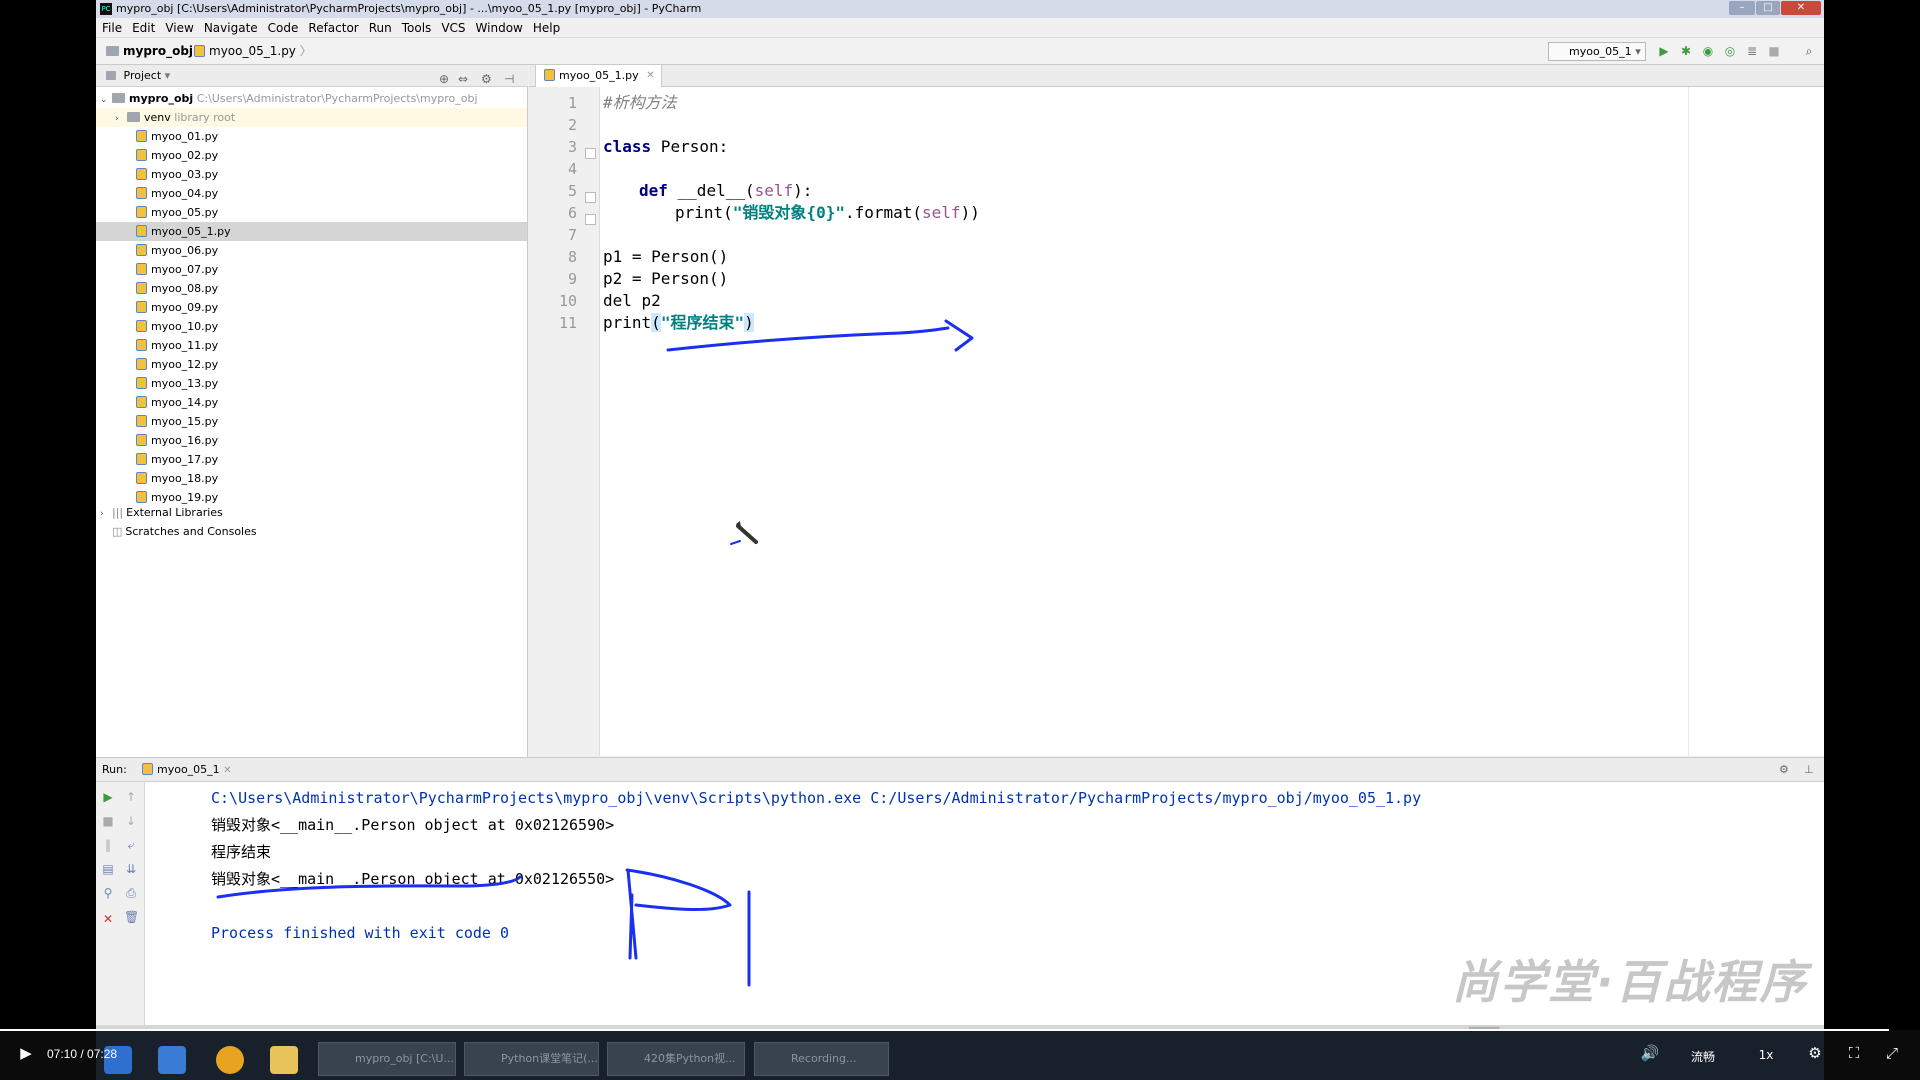 The width and height of the screenshot is (1920, 1080). What do you see at coordinates (369, 887) in the screenshot?
I see `annotation-underline` at bounding box center [369, 887].